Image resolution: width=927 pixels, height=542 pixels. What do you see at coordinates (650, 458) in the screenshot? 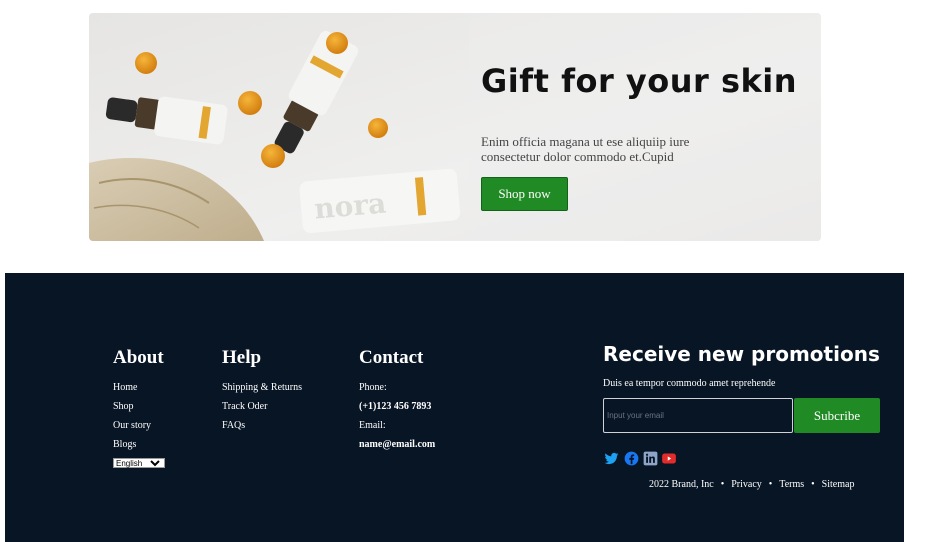
I see `linkedin-icon` at bounding box center [650, 458].